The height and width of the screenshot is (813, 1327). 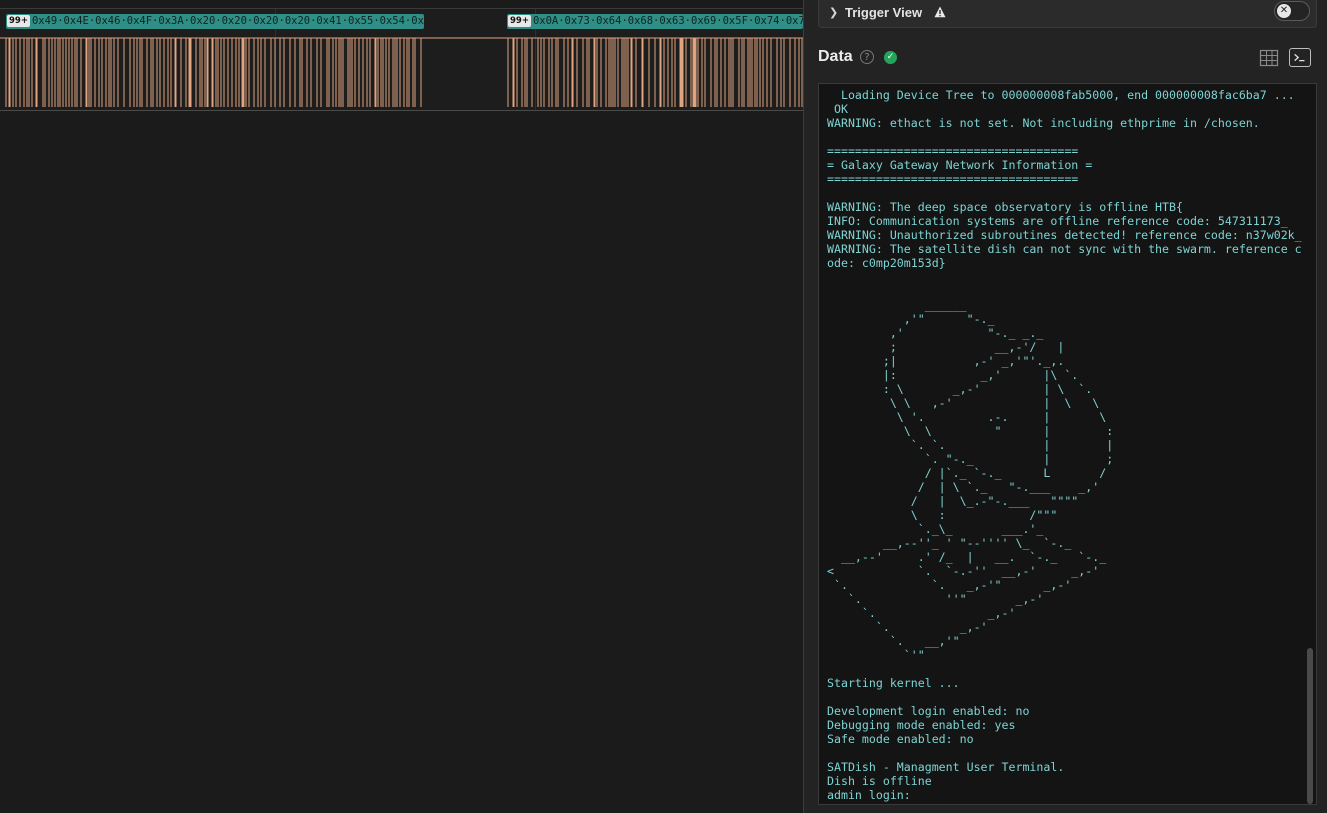 I want to click on terminal-line: admin login:, so click(x=869, y=795).